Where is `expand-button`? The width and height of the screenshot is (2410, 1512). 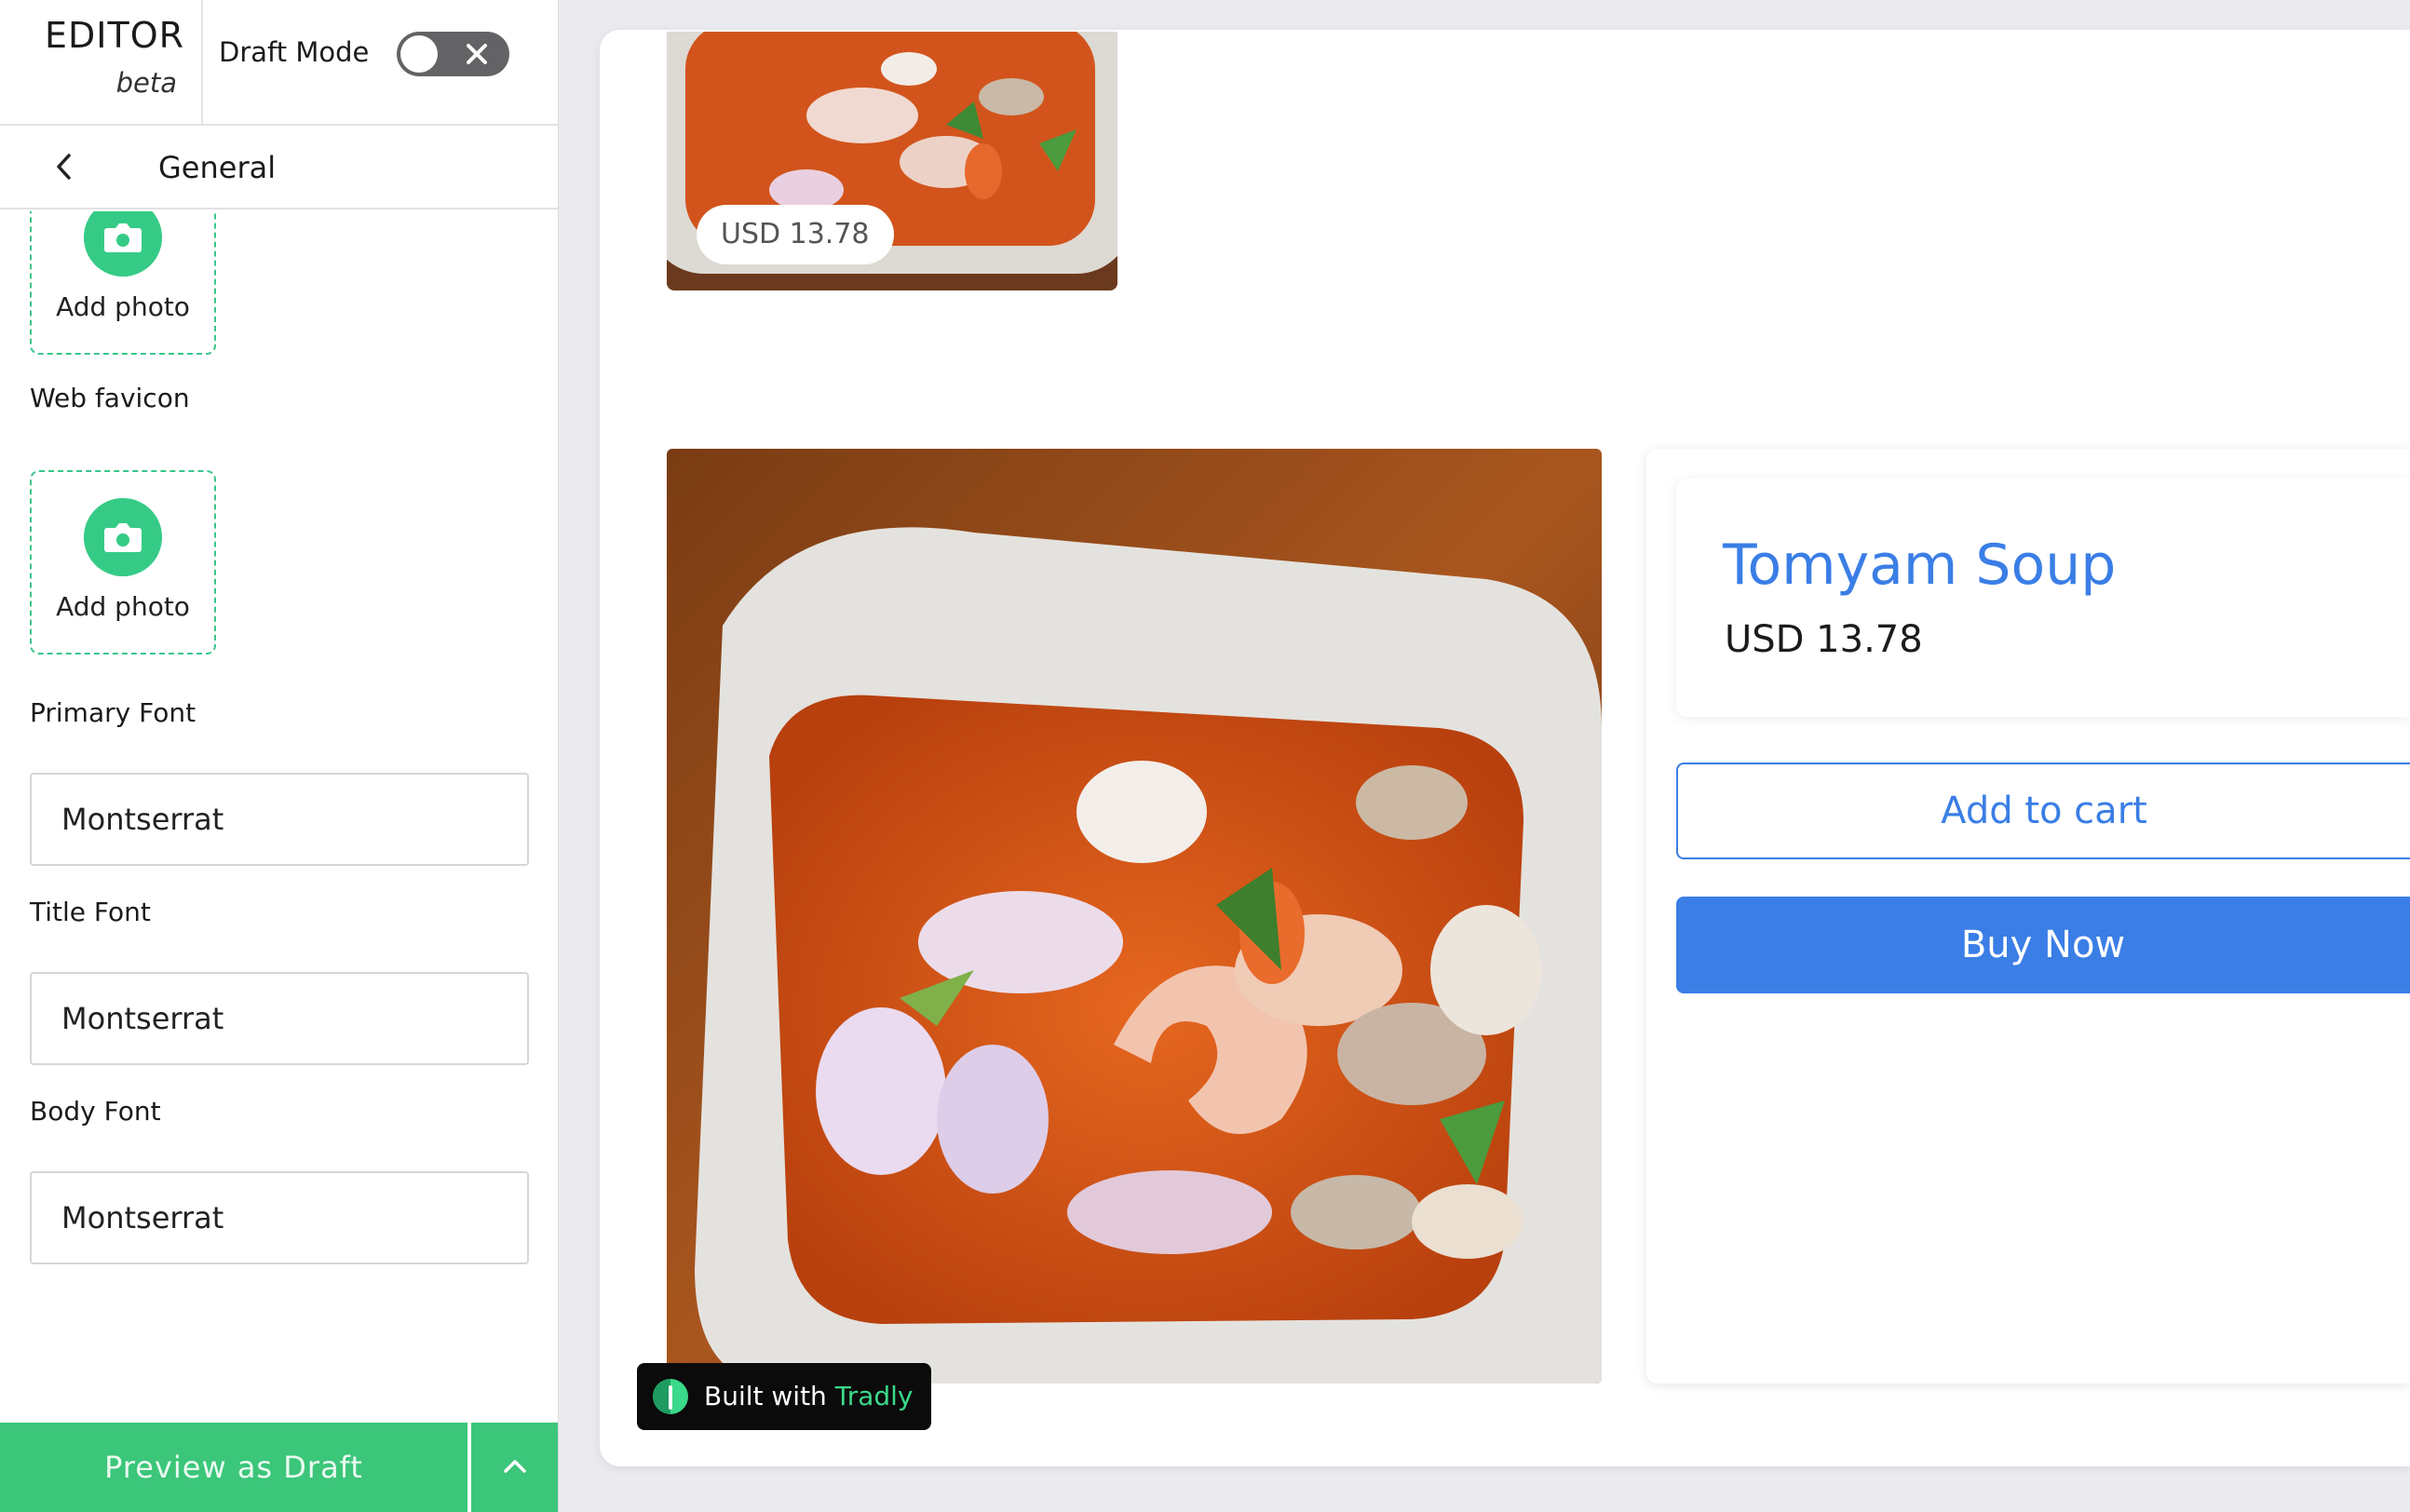
expand-button is located at coordinates (514, 1468).